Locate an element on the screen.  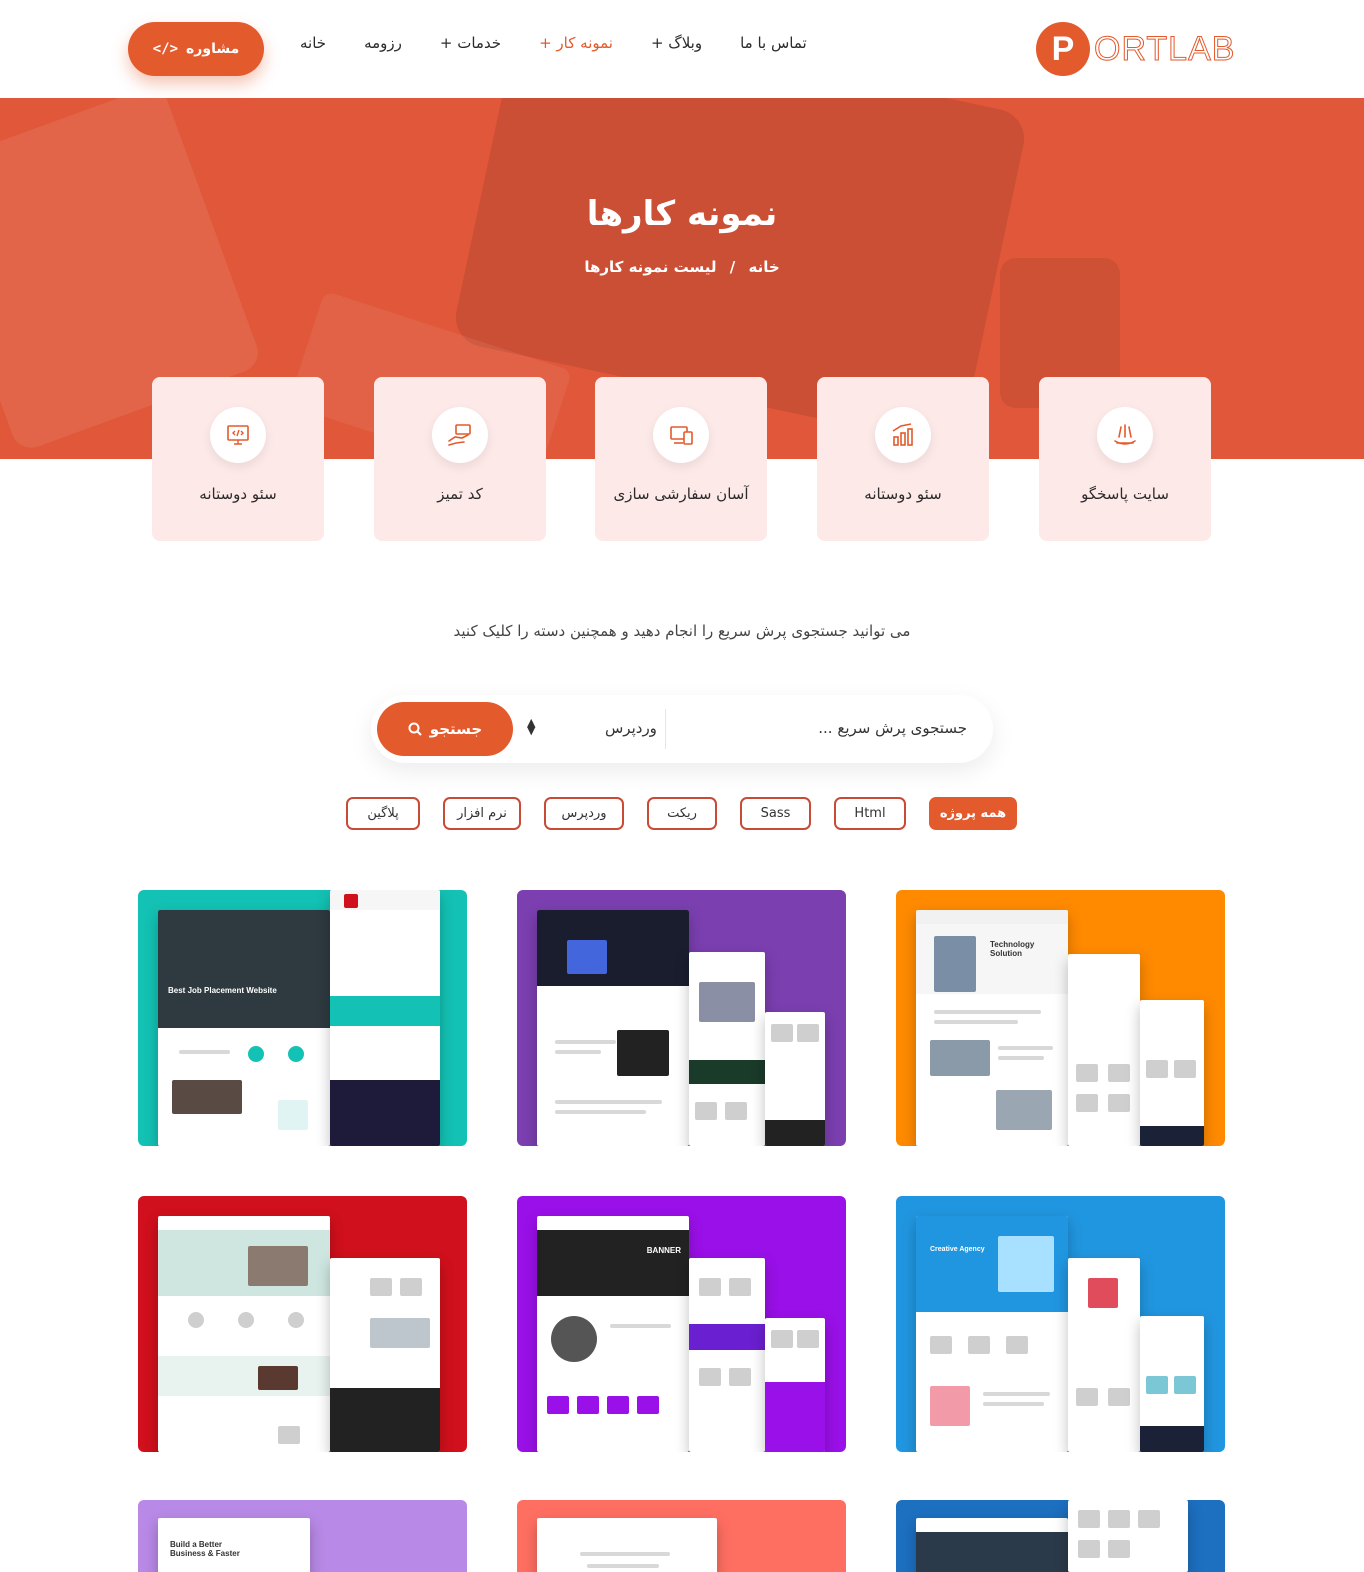
nav-services: خدمات + is located at coordinates (470, 43).